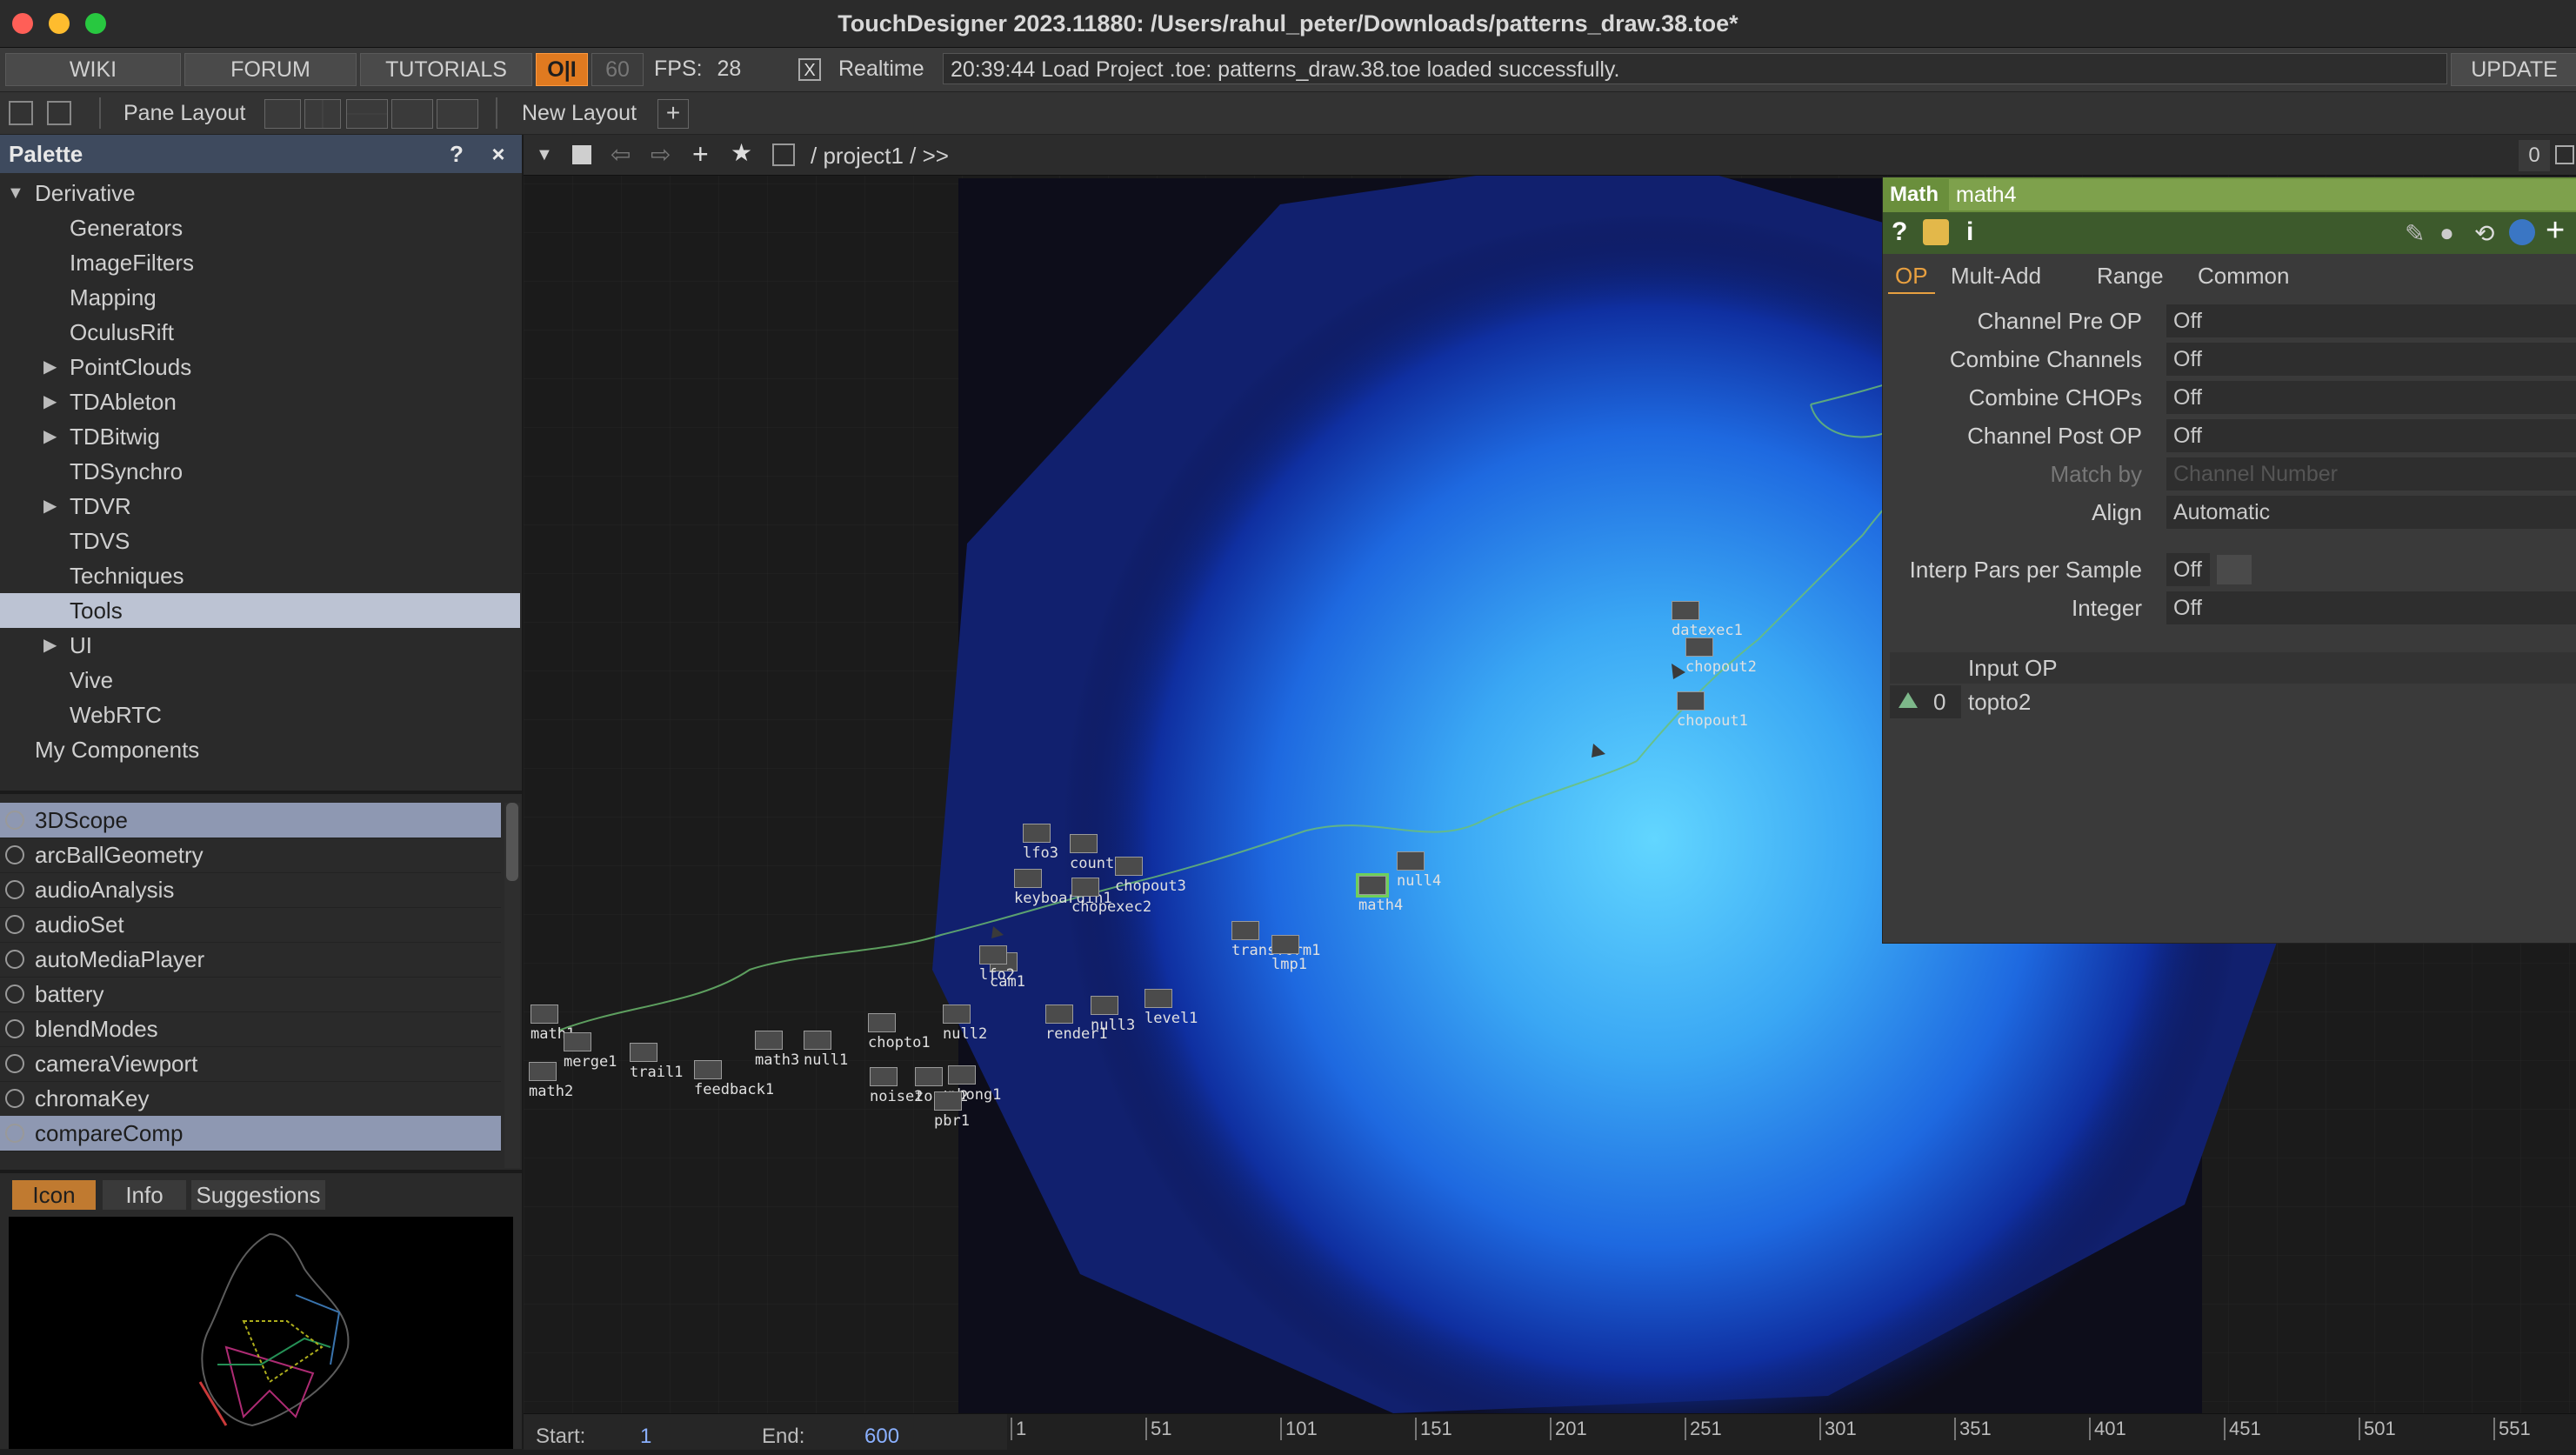 The image size is (2576, 1455). Describe the element at coordinates (899, 1032) in the screenshot. I see `network-node: chopto1` at that location.